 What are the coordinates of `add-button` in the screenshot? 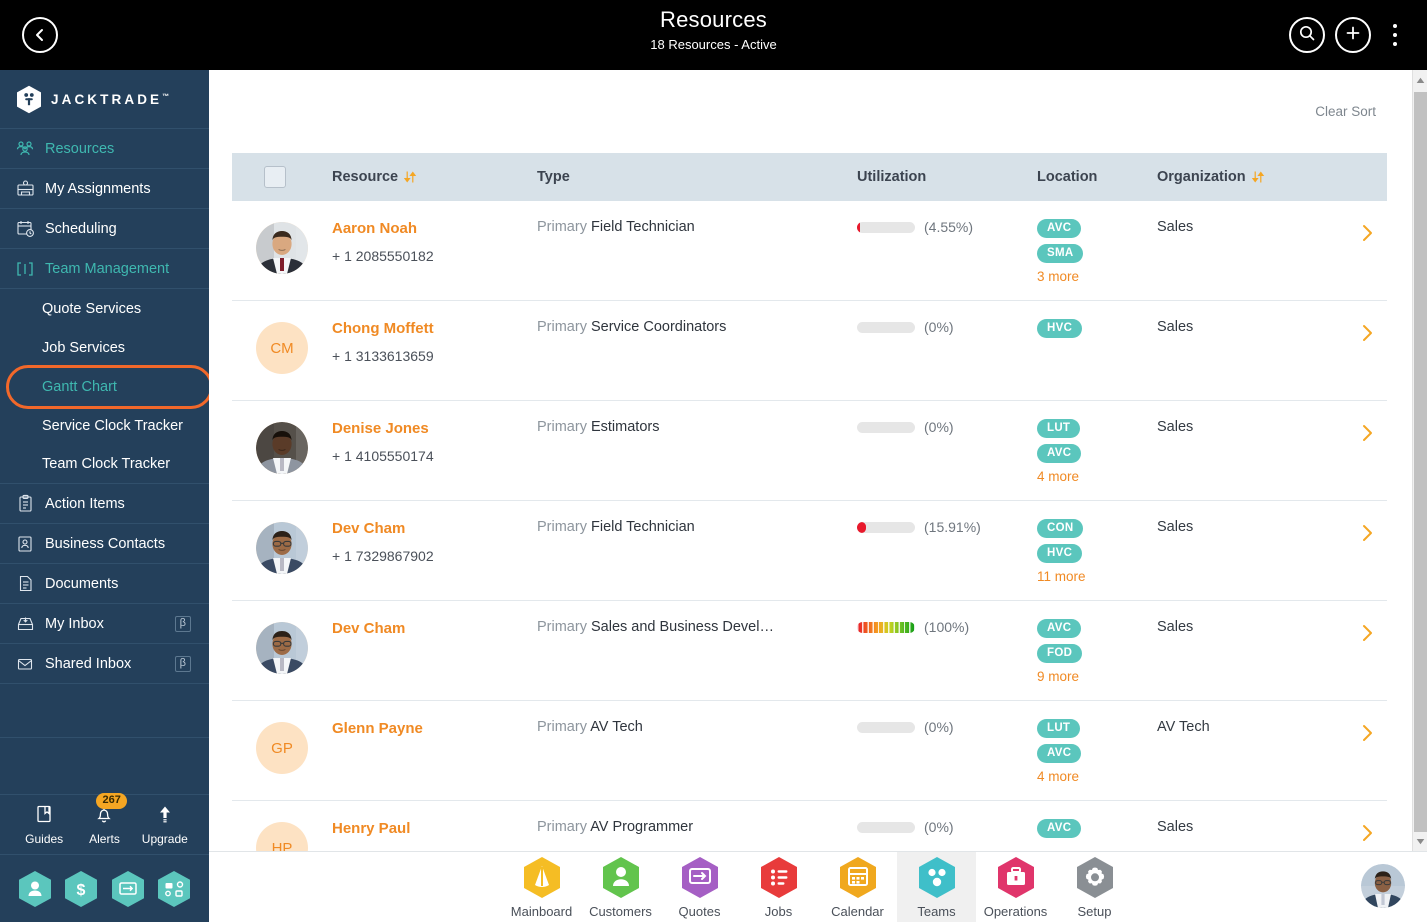 It's located at (1353, 35).